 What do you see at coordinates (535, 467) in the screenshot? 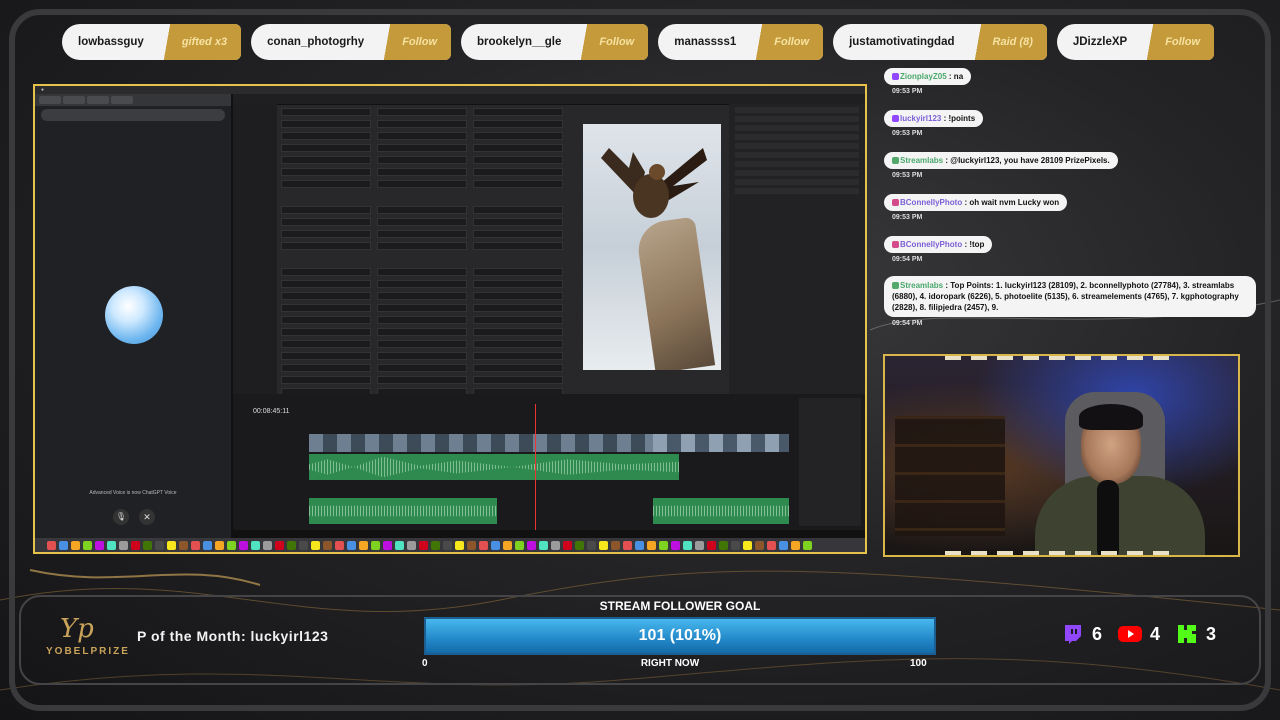
I see `playhead` at bounding box center [535, 467].